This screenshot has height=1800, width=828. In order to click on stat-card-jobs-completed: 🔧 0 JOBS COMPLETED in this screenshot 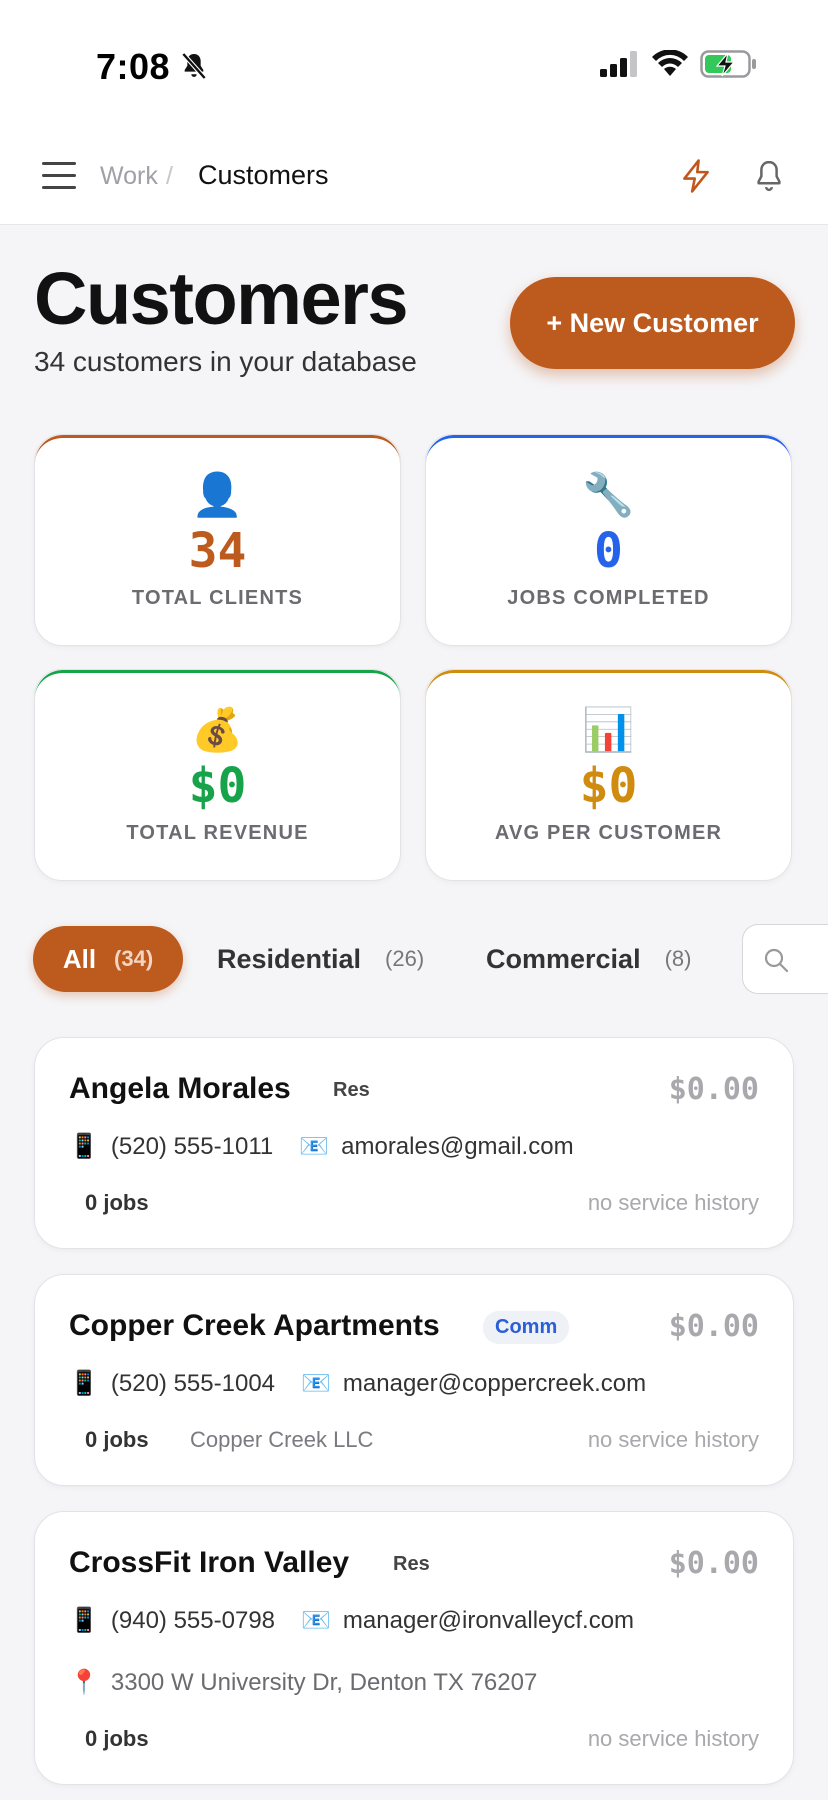, I will do `click(608, 540)`.